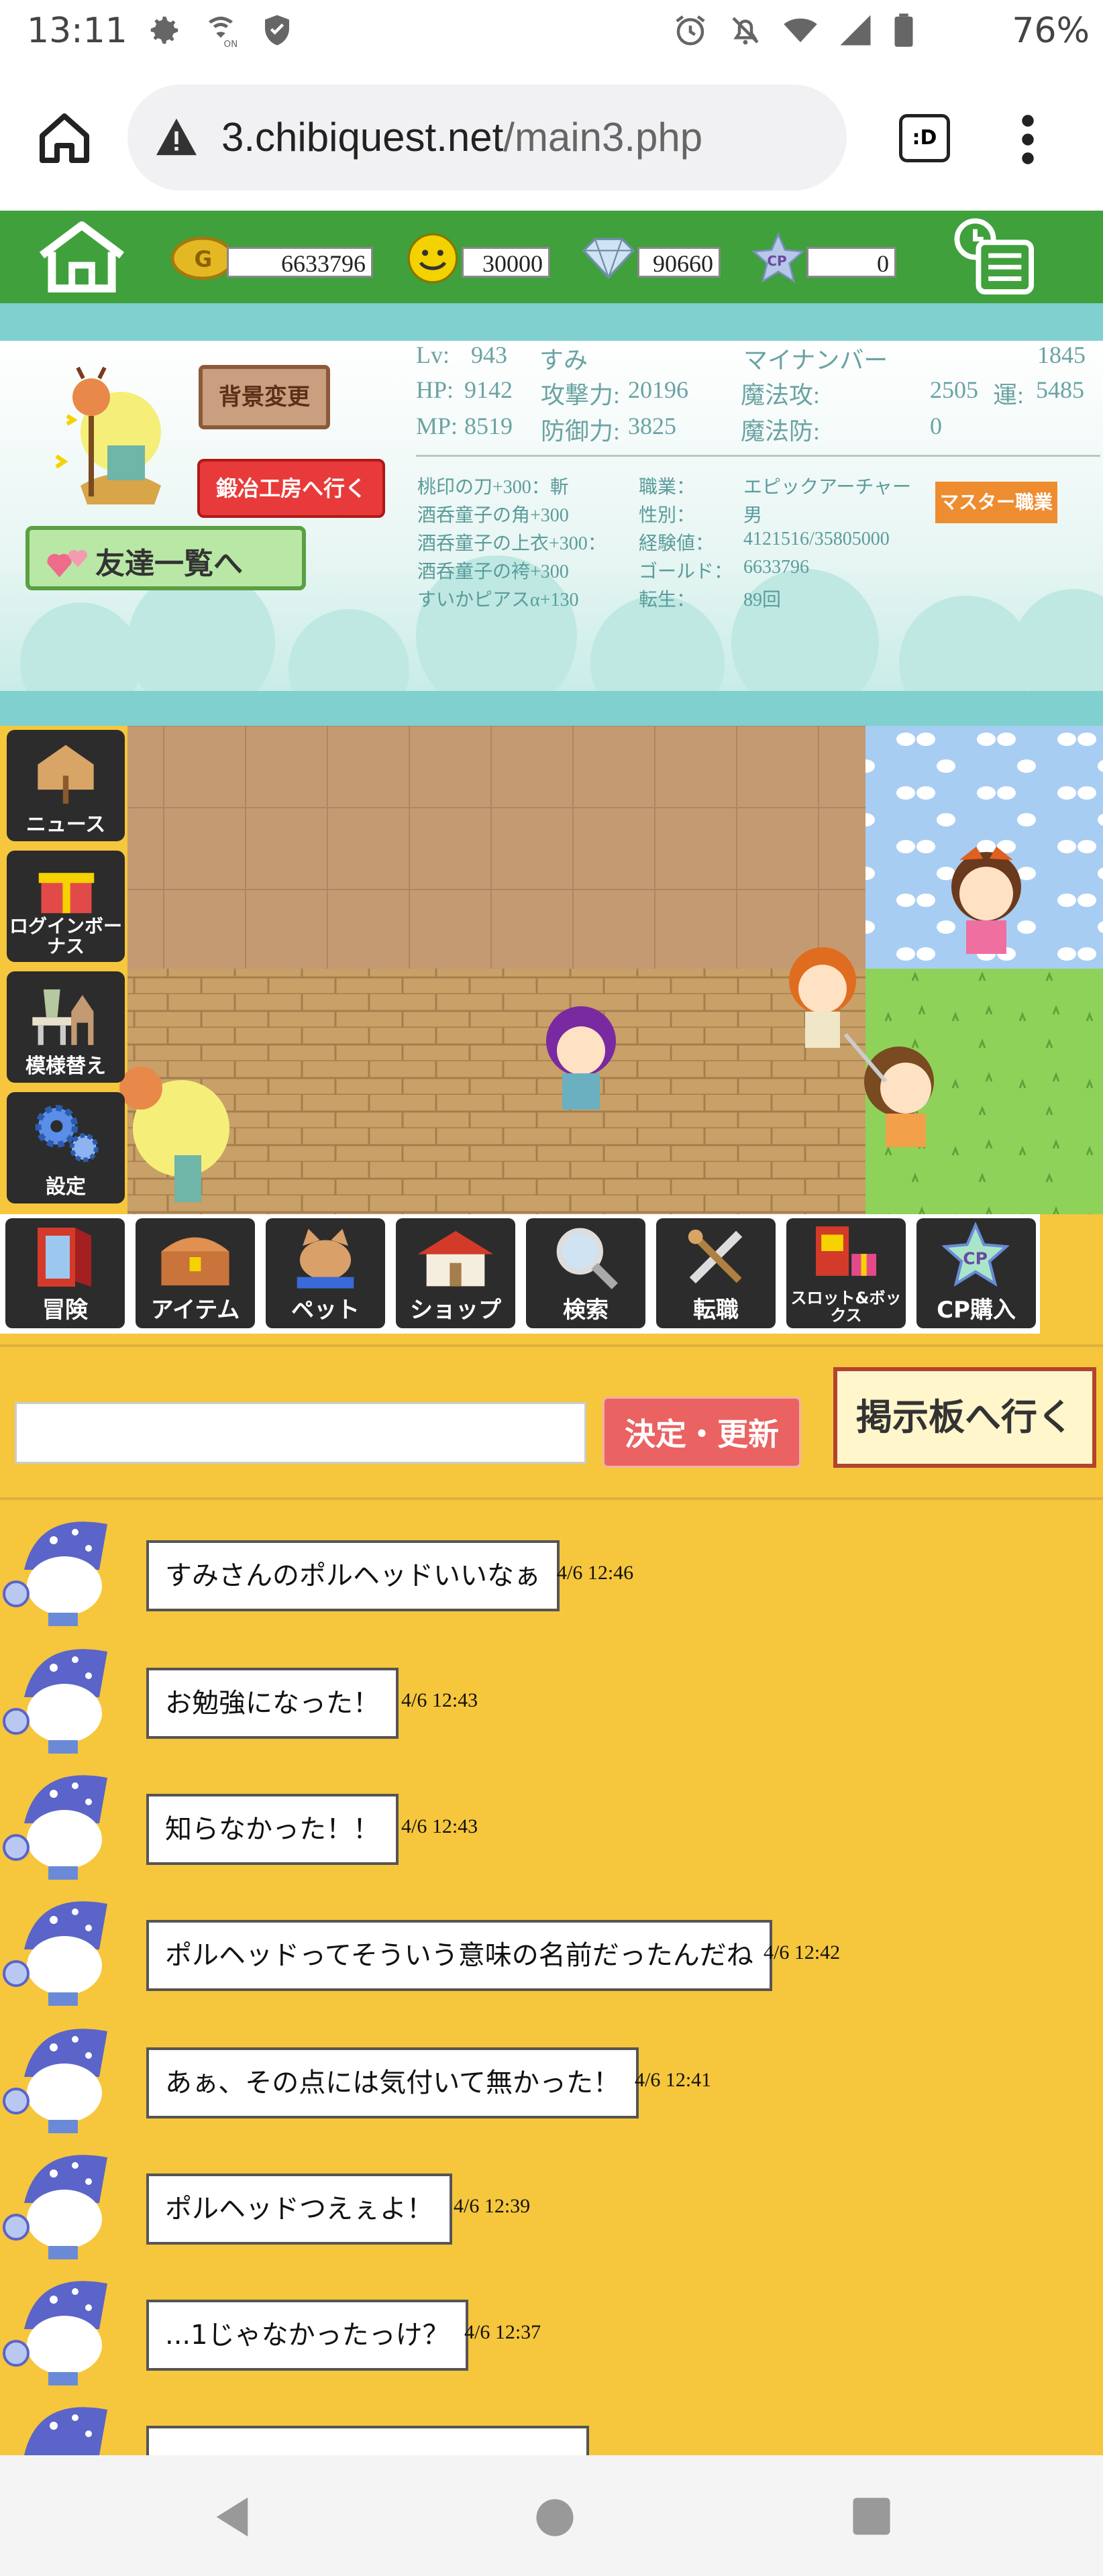 This screenshot has width=1103, height=2576. Describe the element at coordinates (1062, 354) in the screenshot. I see `my-number-value: 1845` at that location.